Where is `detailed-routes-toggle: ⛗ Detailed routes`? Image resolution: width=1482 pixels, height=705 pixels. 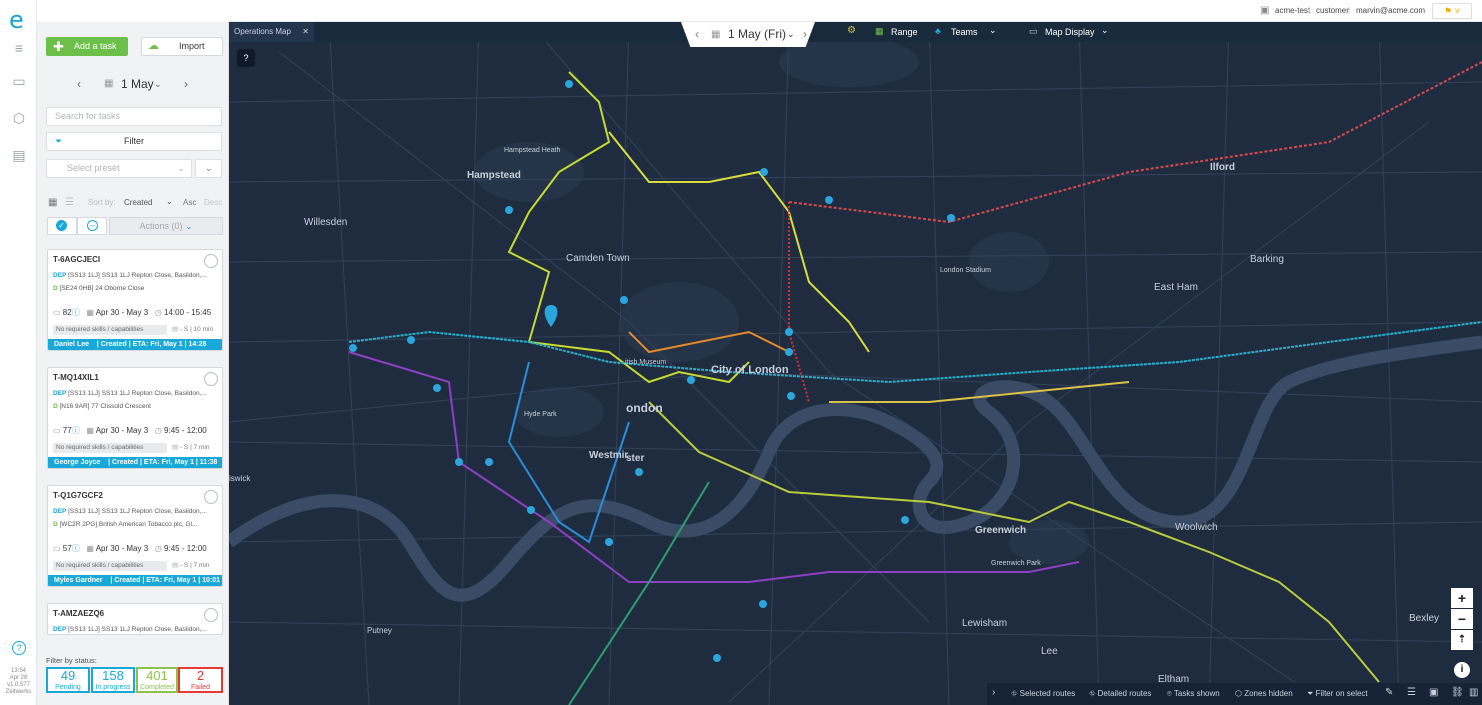 detailed-routes-toggle: ⛗ Detailed routes is located at coordinates (1120, 694).